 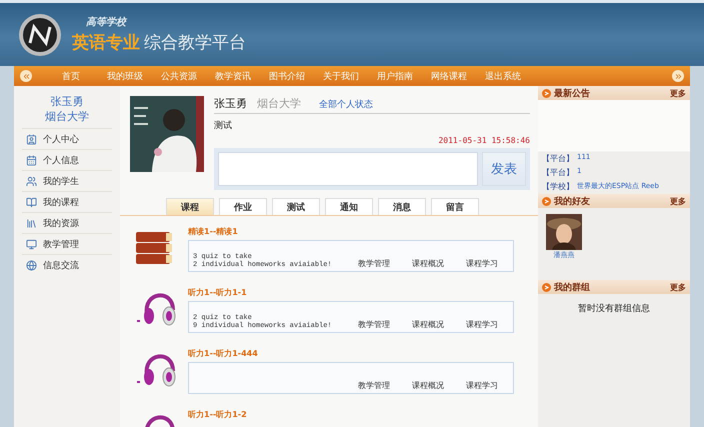 What do you see at coordinates (230, 103) in the screenshot?
I see `profile-name: 张玉勇` at bounding box center [230, 103].